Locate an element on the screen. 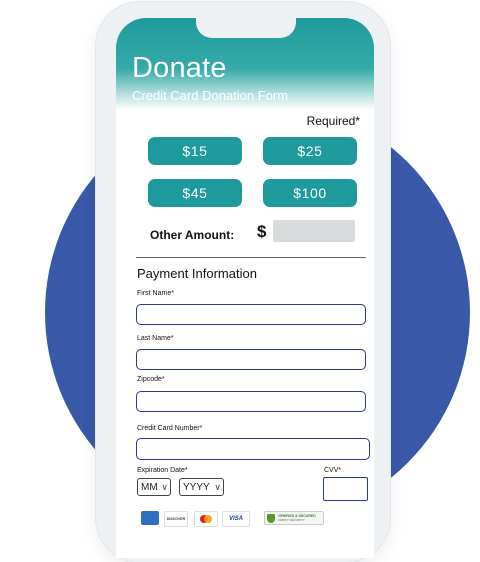 The height and width of the screenshot is (562, 480). shield-icon is located at coordinates (271, 518).